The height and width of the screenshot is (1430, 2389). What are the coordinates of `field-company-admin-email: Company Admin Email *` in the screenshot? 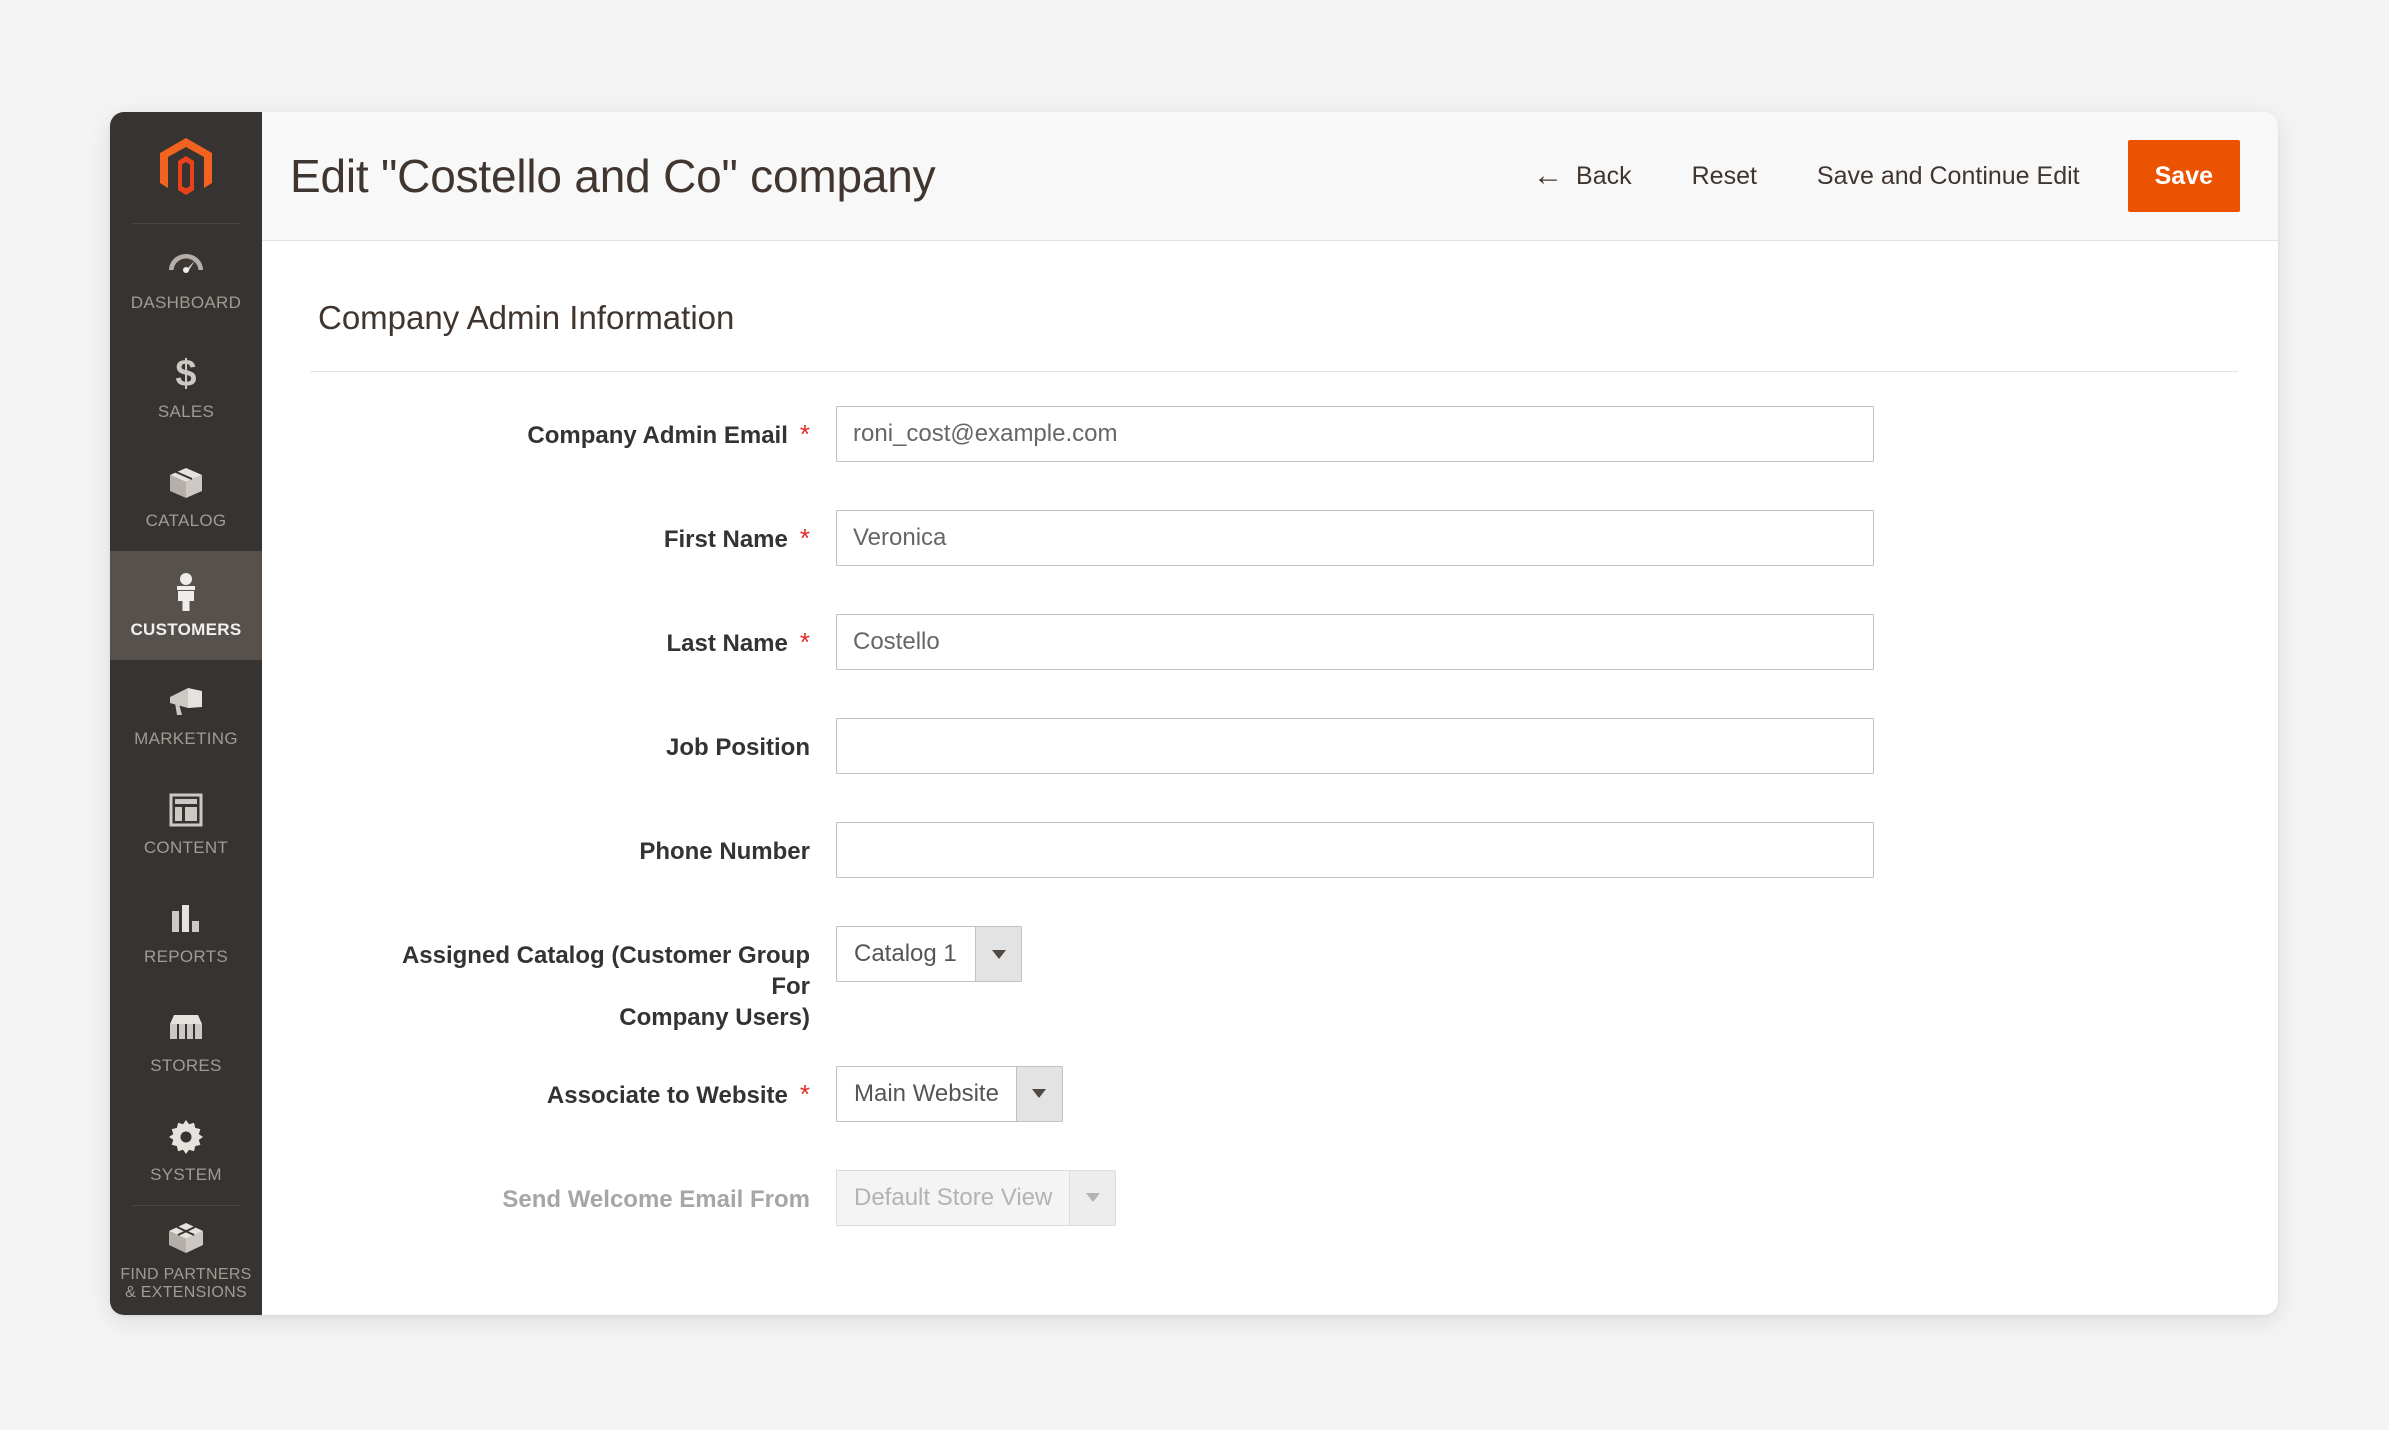 It's located at (1274, 442).